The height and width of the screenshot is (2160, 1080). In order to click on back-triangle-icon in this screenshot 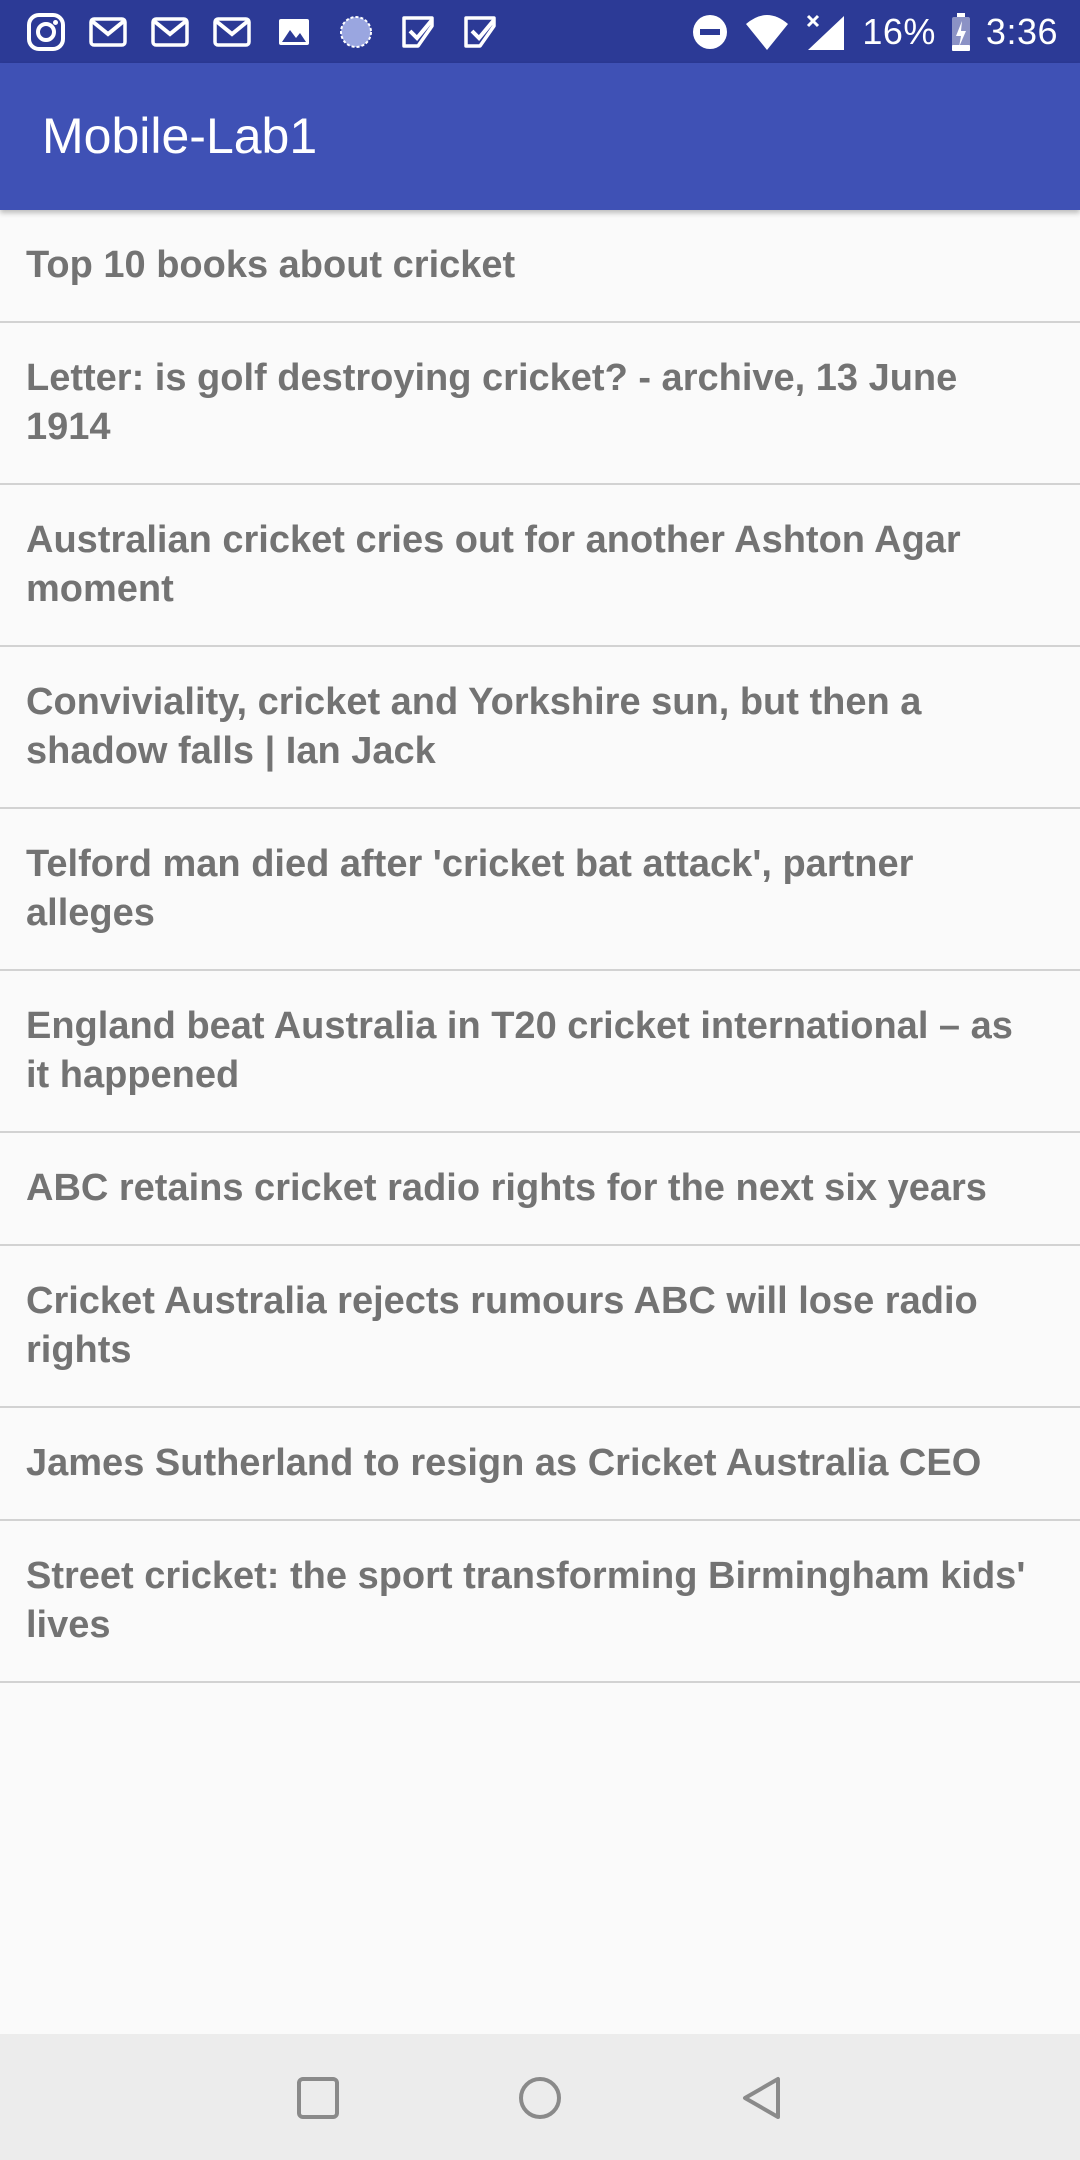, I will do `click(761, 2098)`.